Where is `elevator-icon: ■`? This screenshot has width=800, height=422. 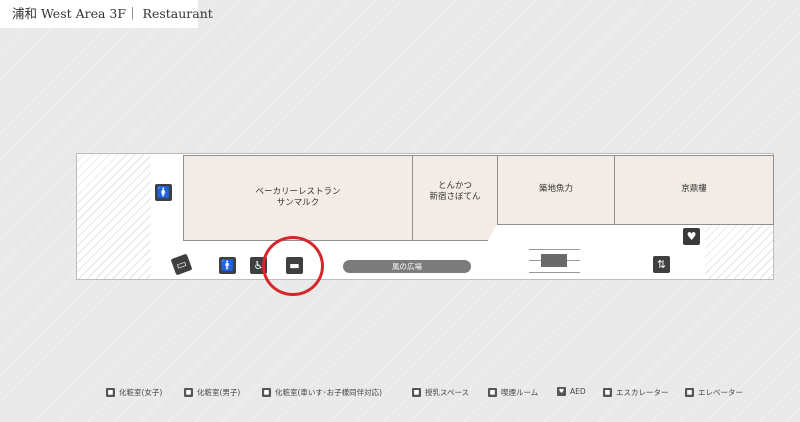
elevator-icon: ■ is located at coordinates (689, 392).